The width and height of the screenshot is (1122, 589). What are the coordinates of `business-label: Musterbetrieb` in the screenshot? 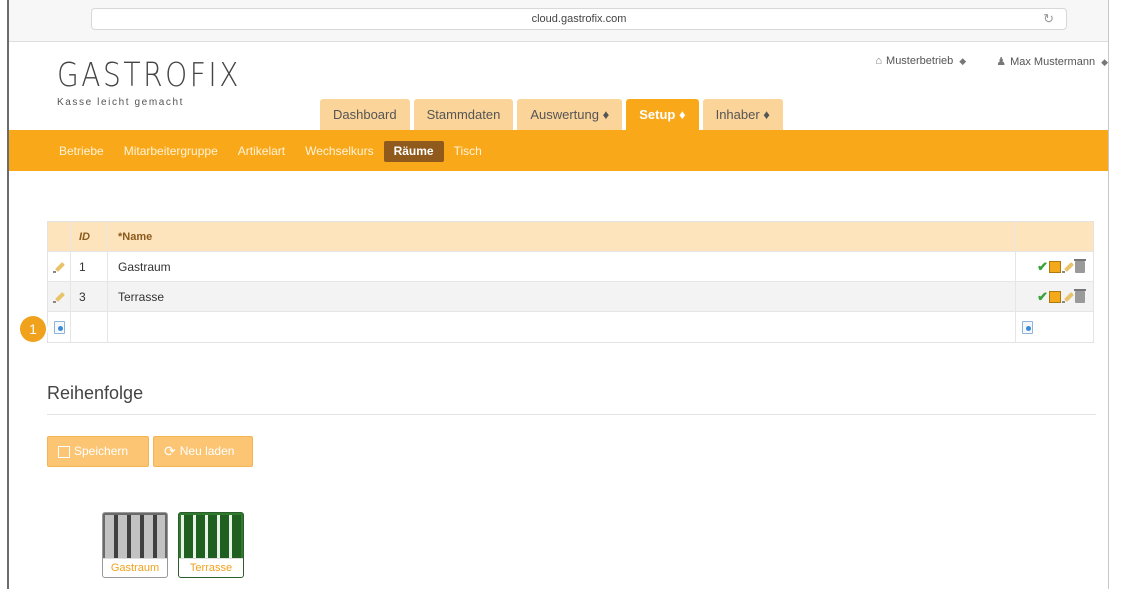 It's located at (920, 61).